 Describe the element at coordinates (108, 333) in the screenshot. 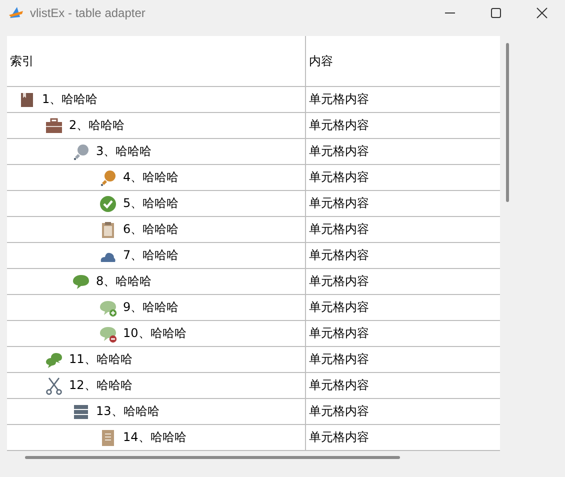

I see `speech-bubble-remove-icon` at that location.